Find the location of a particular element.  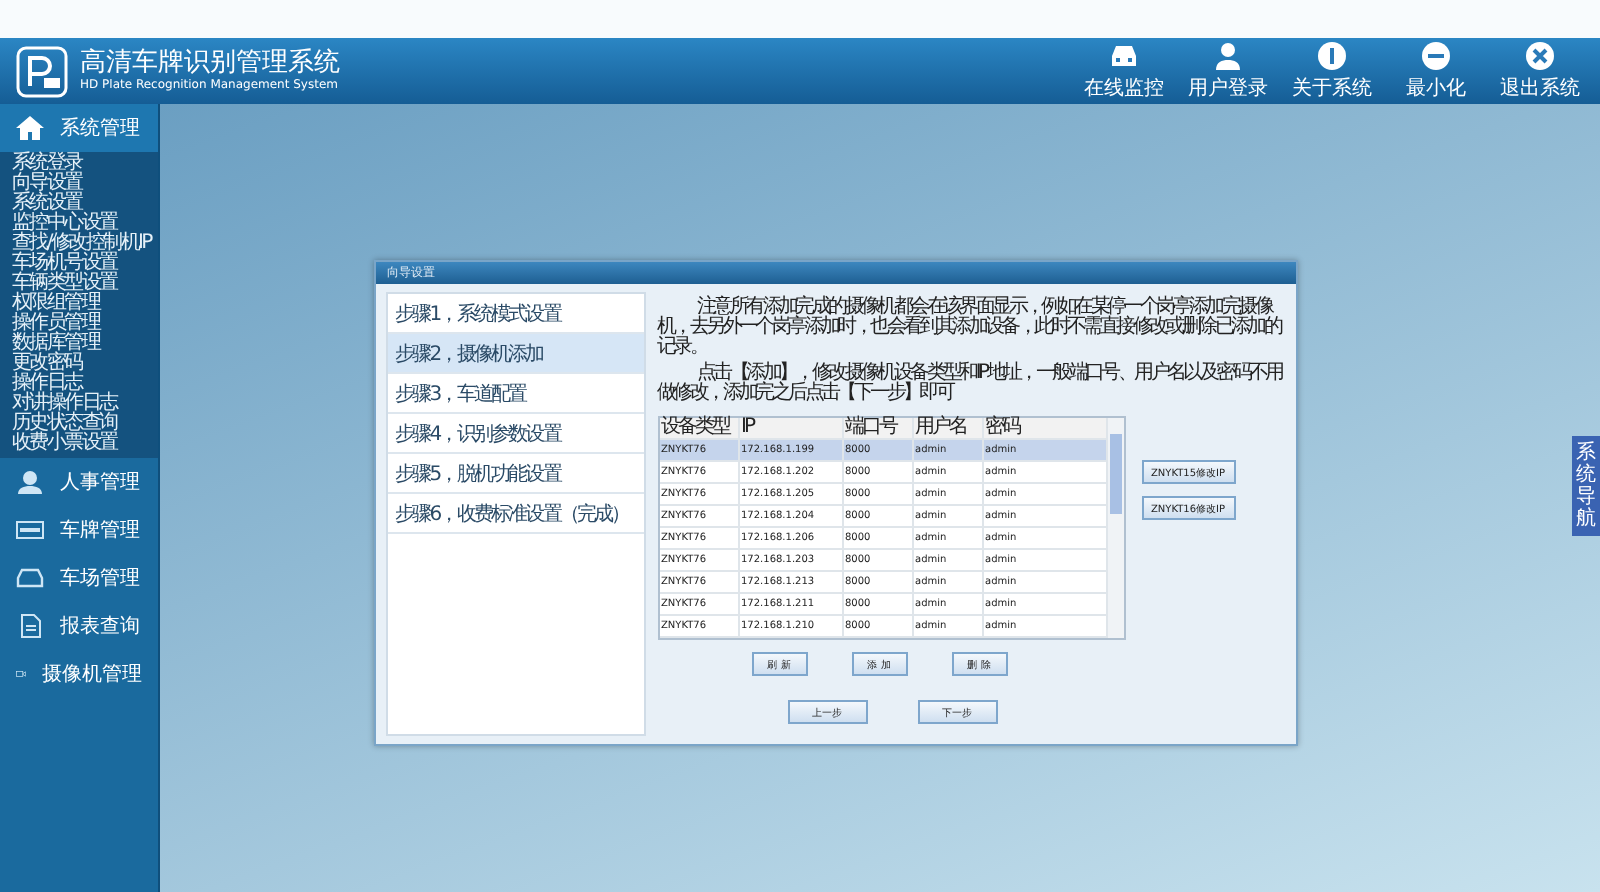

step-item: 步骤2，摄像机添加 is located at coordinates (515, 354).